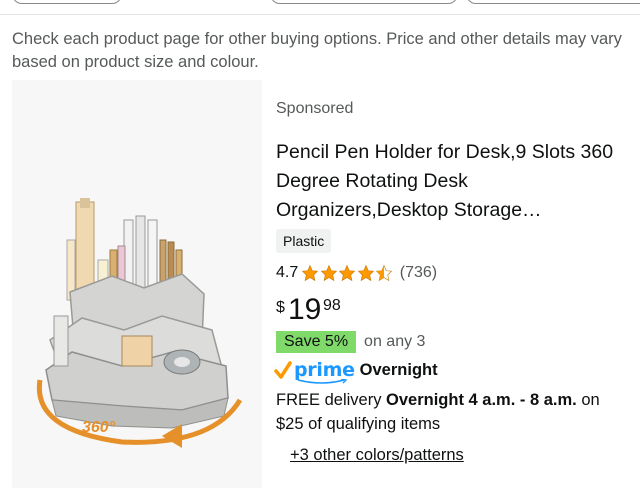  Describe the element at coordinates (384, 273) in the screenshot. I see `star-half-icon` at that location.